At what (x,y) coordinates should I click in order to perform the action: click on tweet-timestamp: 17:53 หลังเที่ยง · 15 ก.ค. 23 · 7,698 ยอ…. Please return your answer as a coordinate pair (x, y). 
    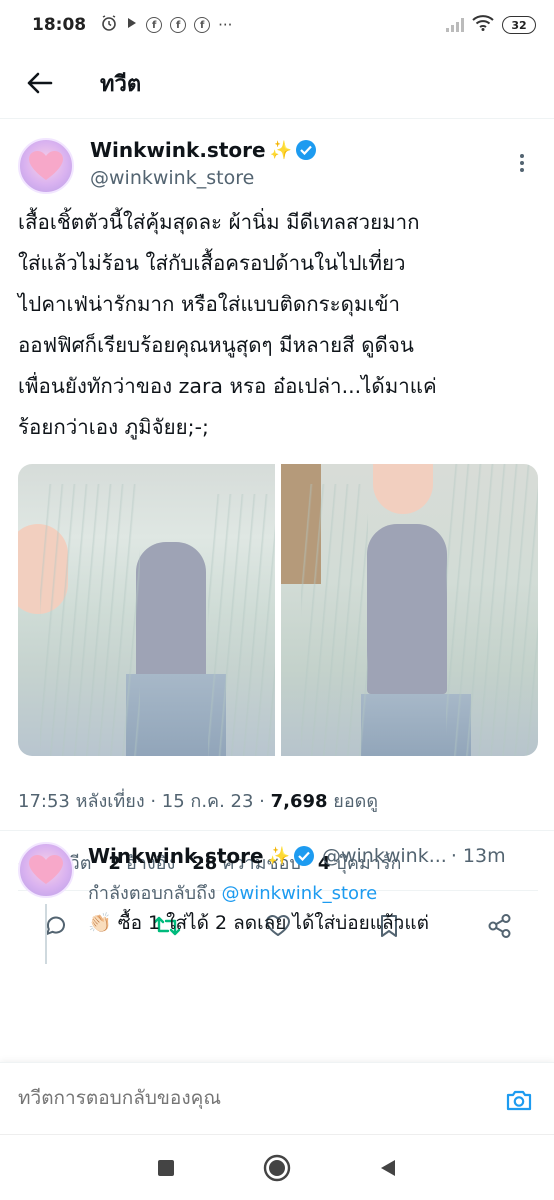
    Looking at the image, I should click on (198, 800).